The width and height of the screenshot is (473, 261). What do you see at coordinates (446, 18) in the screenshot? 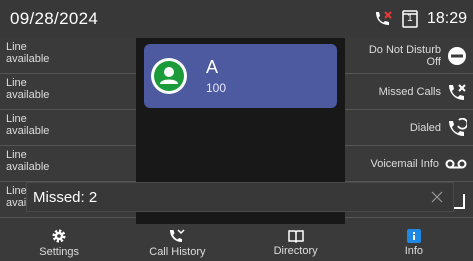
I see `status-time: 18:29` at bounding box center [446, 18].